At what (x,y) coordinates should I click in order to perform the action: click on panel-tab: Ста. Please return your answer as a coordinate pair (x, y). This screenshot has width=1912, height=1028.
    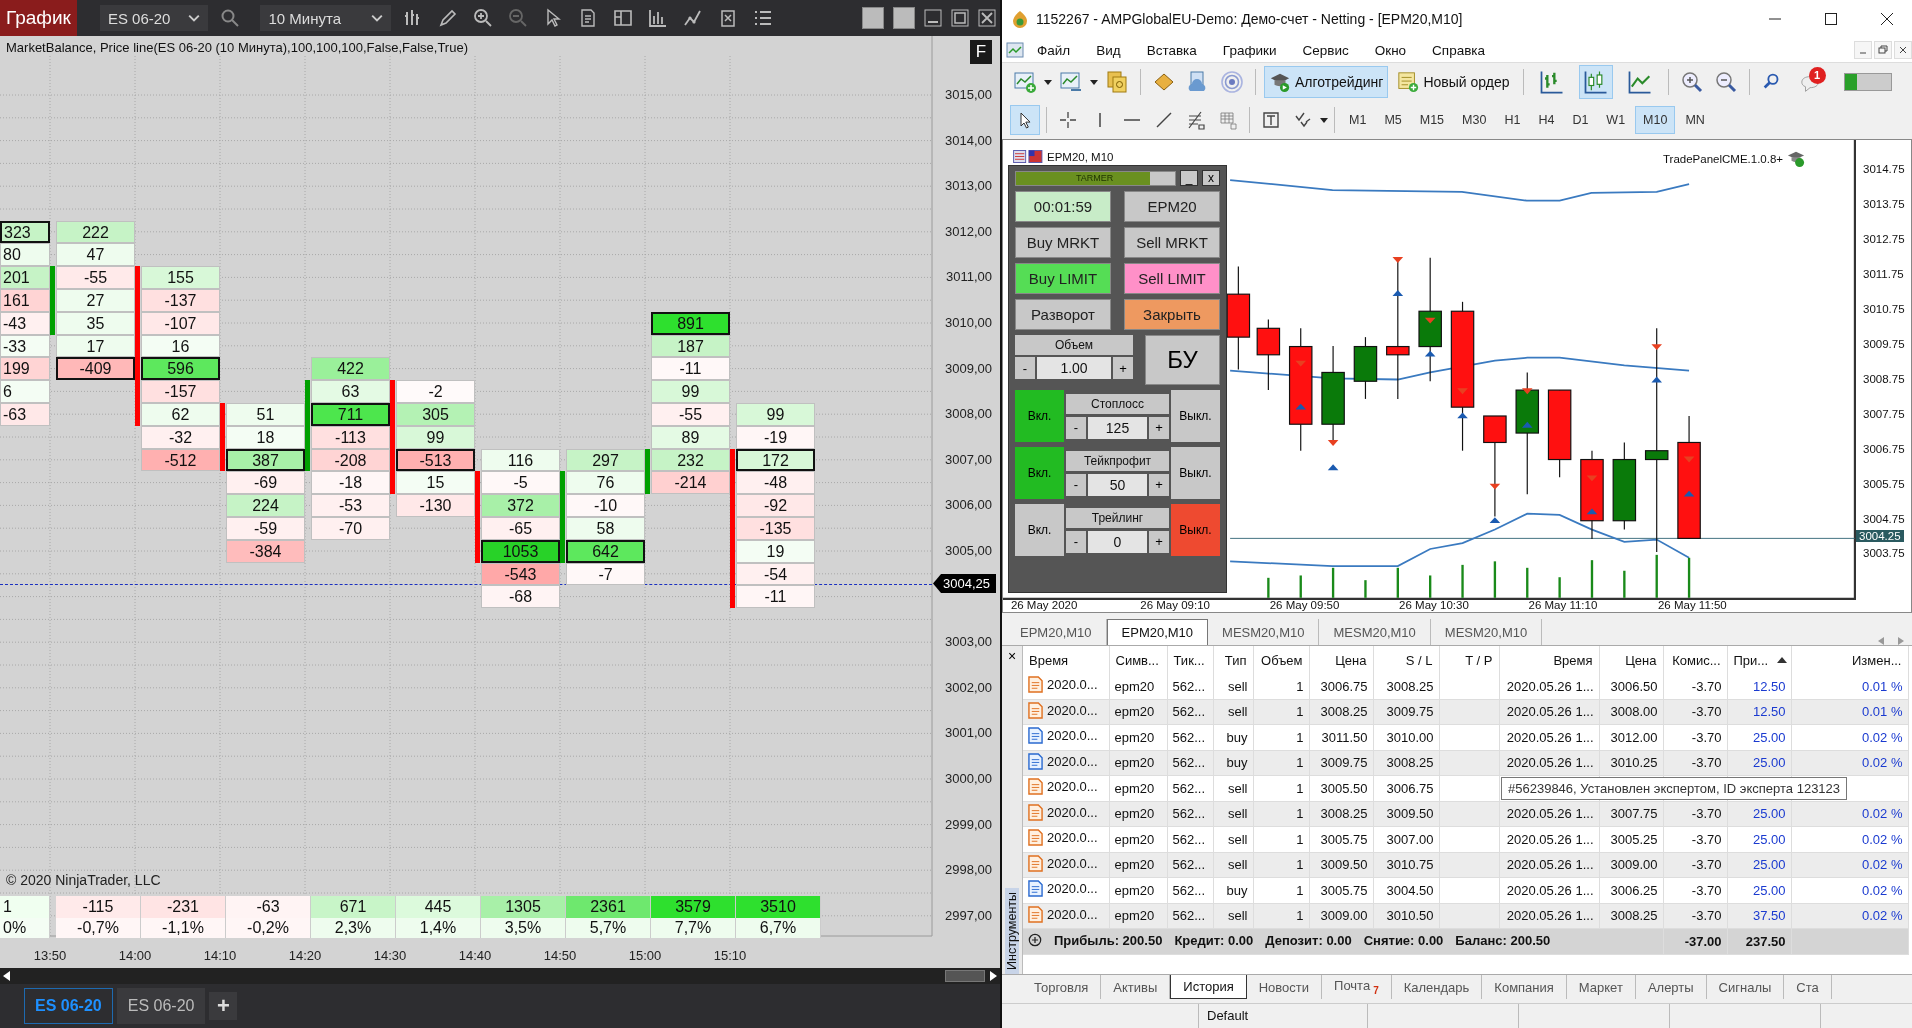
    Looking at the image, I should click on (1808, 987).